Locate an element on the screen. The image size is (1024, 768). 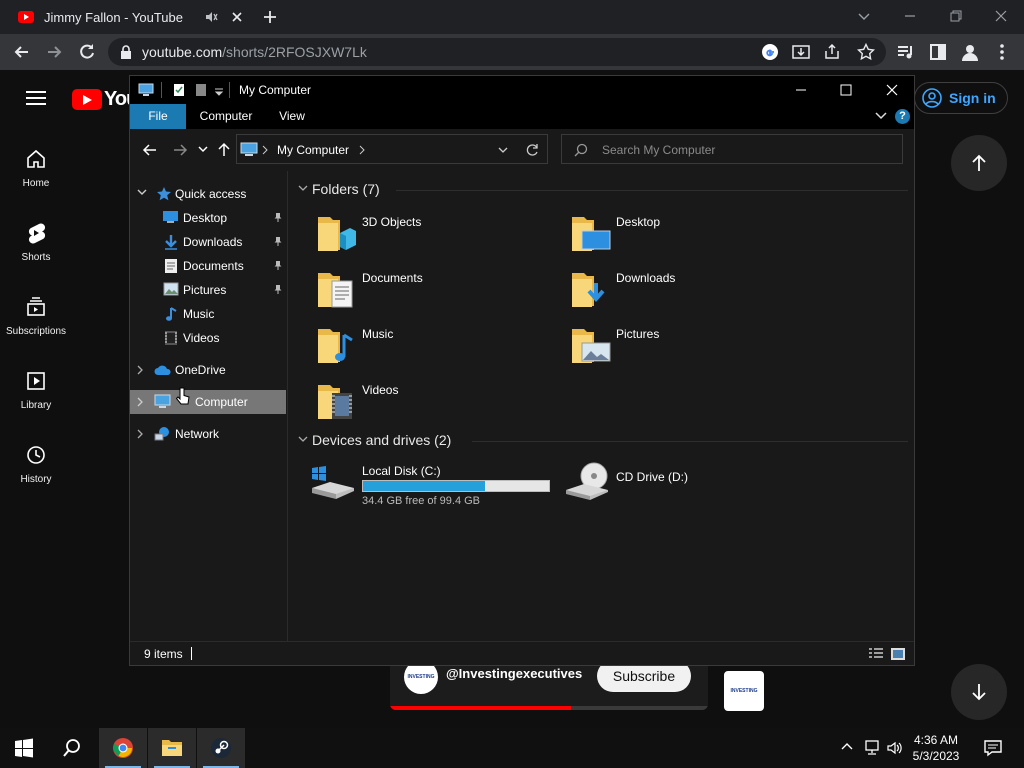
maximize-icon is located at coordinates (846, 90).